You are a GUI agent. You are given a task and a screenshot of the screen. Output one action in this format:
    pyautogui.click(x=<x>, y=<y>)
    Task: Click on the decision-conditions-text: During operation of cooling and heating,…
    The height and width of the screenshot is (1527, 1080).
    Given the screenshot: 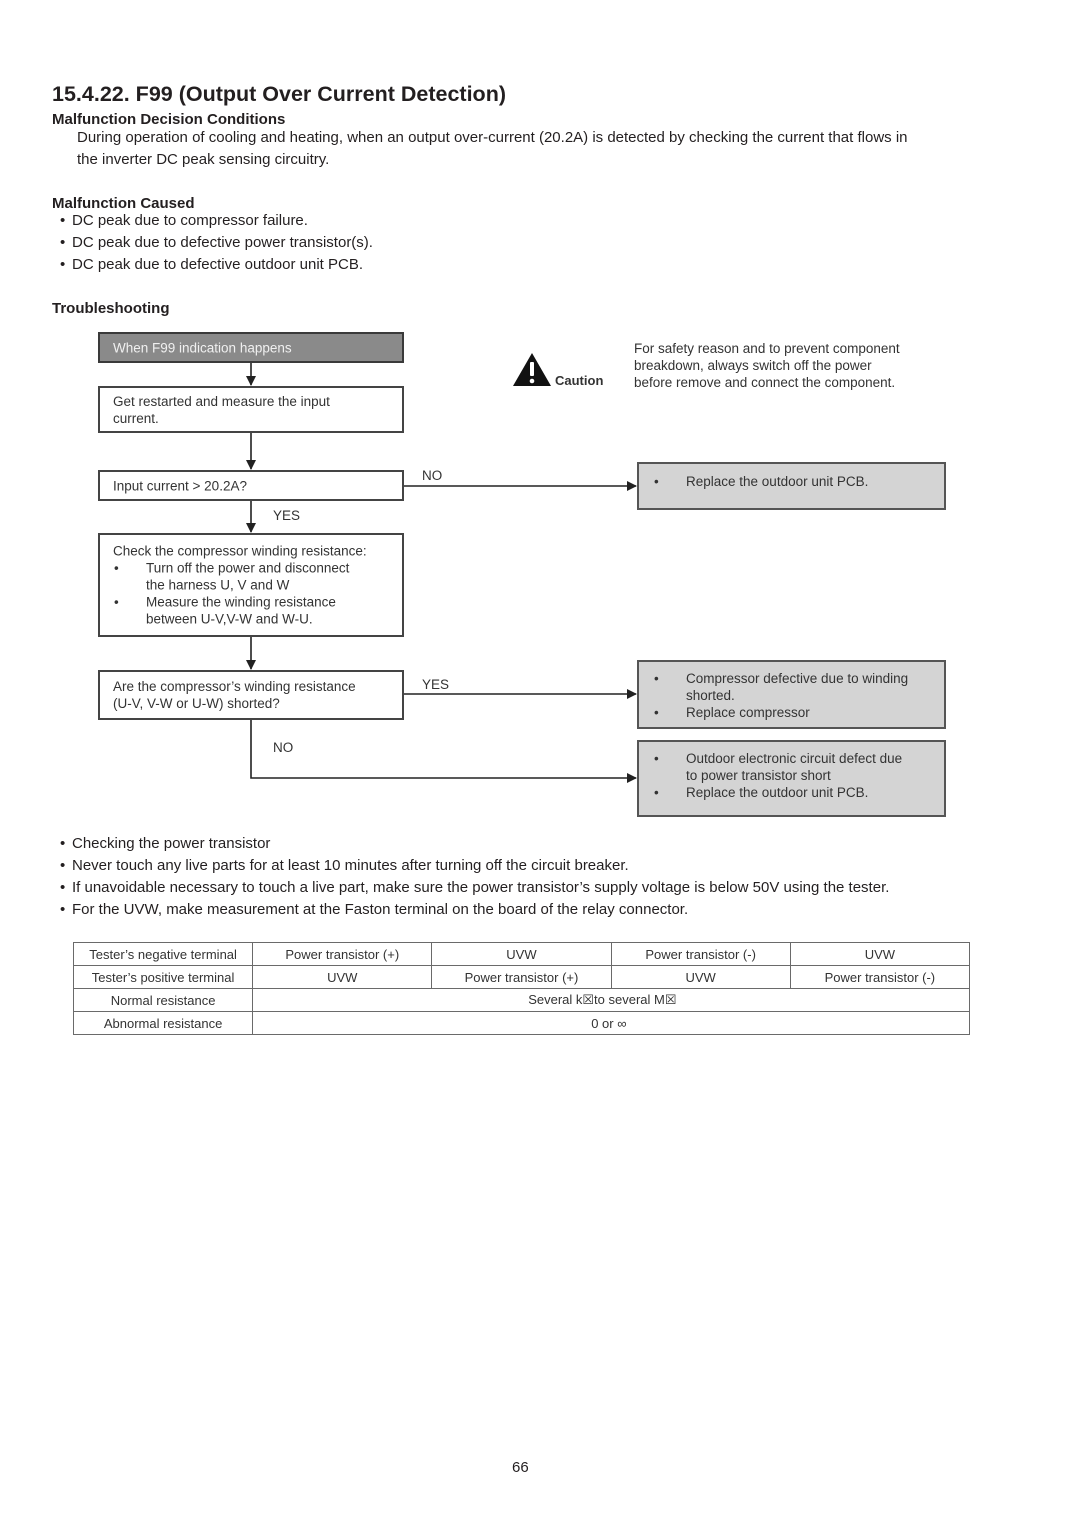 What is the action you would take?
    pyautogui.click(x=492, y=149)
    